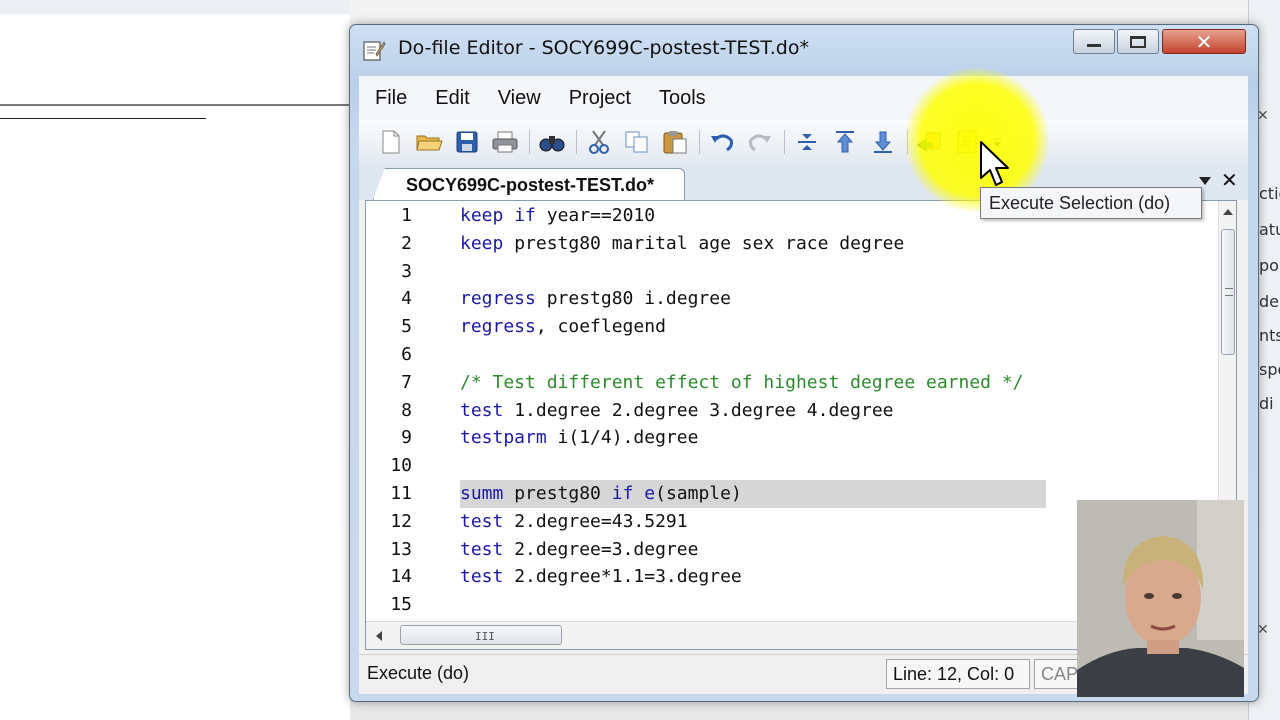  Describe the element at coordinates (791, 438) in the screenshot. I see `code-line: 9 testparm i(1/4).degree` at that location.